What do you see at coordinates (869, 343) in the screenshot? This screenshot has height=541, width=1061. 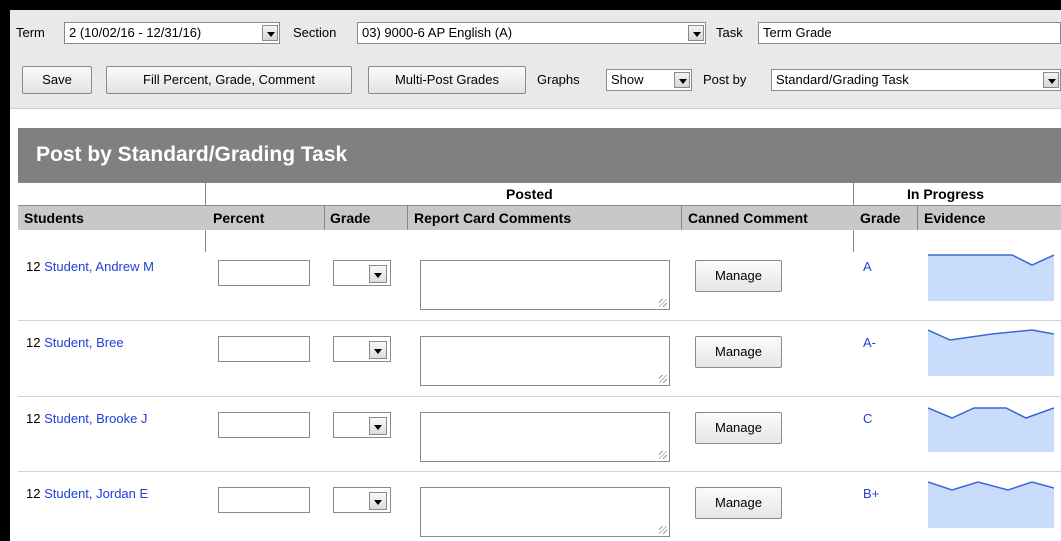 I see `in-progress-grade: A-` at bounding box center [869, 343].